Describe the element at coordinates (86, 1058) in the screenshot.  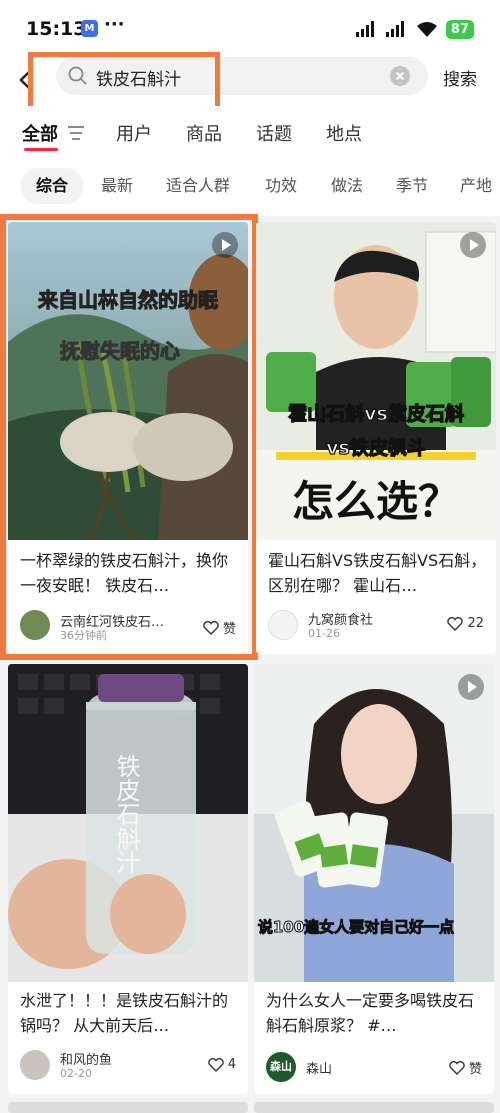
I see `author-name: 和风的鱼` at that location.